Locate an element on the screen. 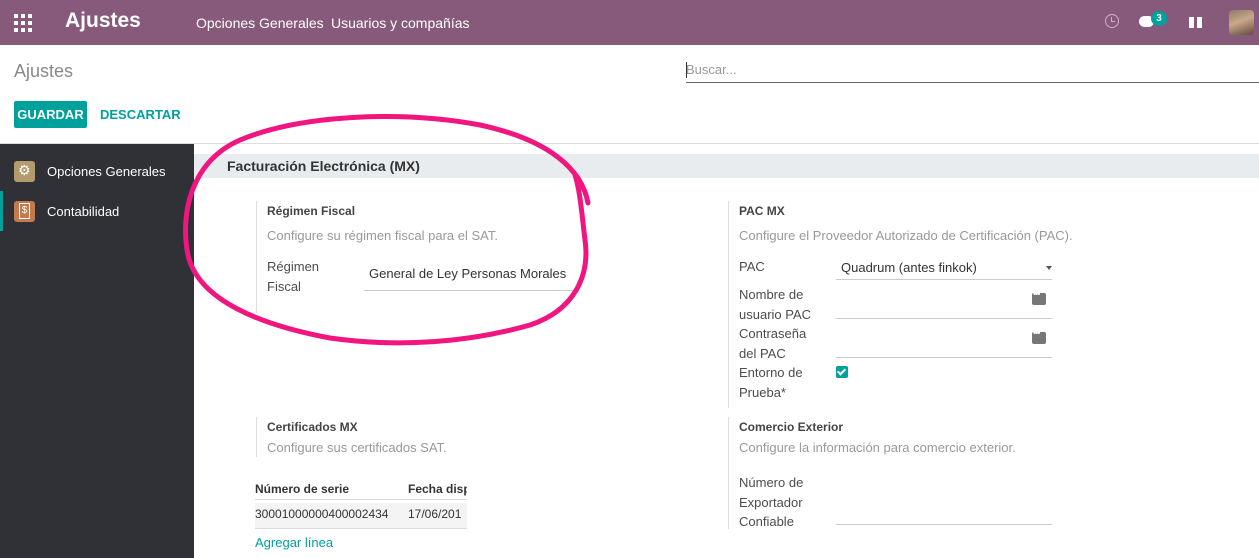  pac-label: PAC is located at coordinates (752, 266).